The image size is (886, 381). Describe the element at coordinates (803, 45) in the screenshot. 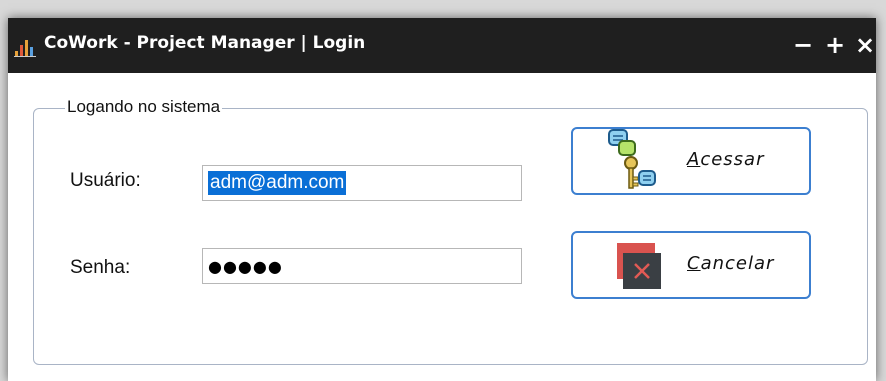

I see `minimize-button: −` at that location.